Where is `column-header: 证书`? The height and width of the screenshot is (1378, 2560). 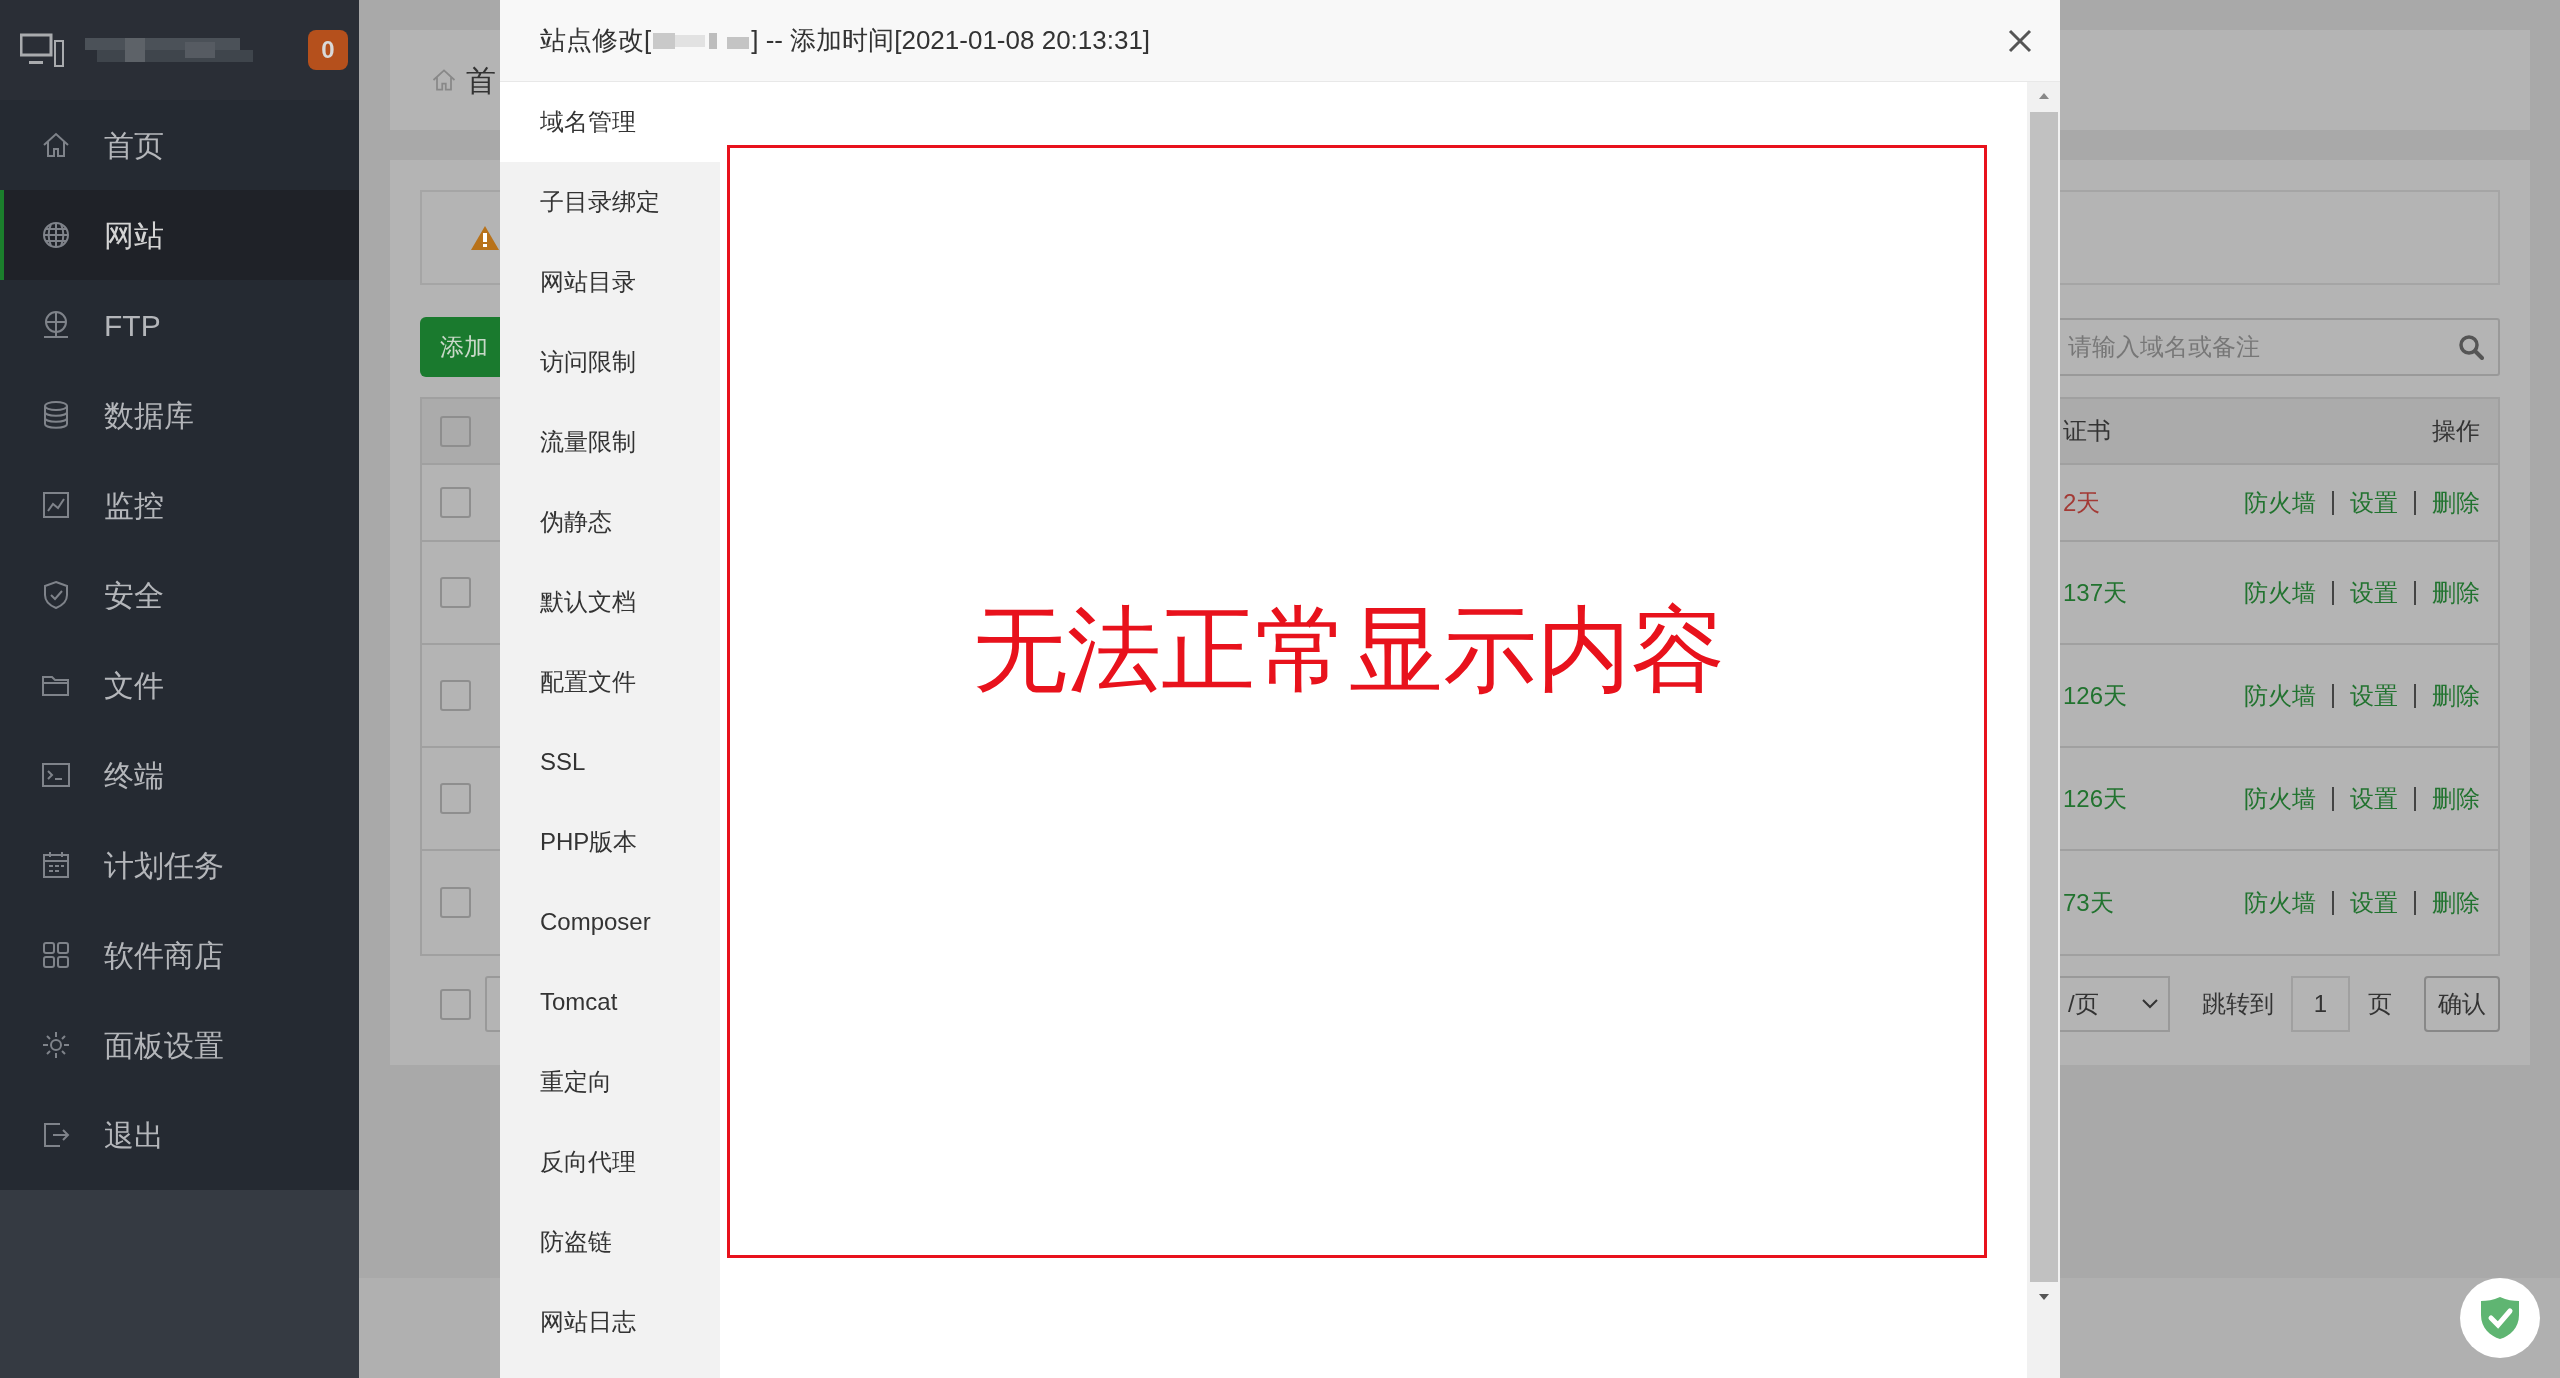 column-header: 证书 is located at coordinates (2087, 431).